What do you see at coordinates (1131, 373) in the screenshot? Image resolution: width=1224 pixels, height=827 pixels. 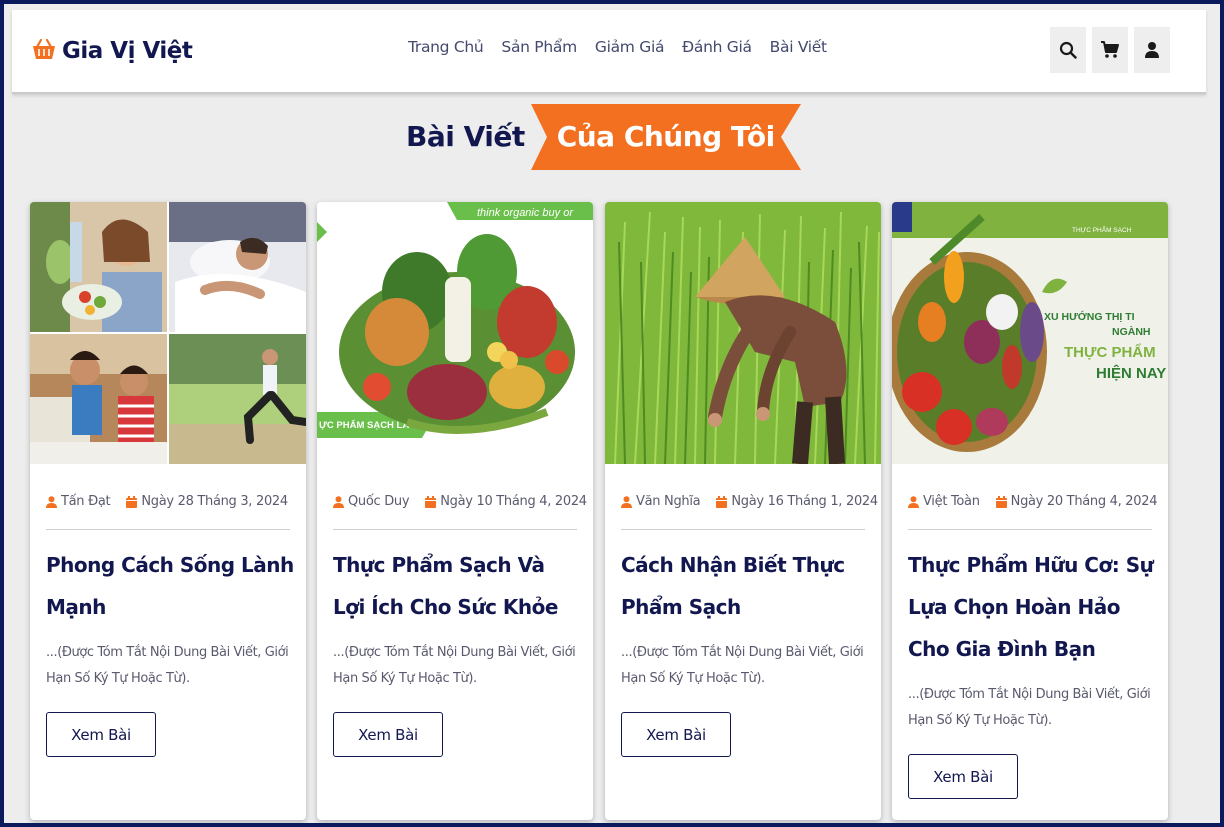 I see `image-headline-line4: HIỆN NAY` at bounding box center [1131, 373].